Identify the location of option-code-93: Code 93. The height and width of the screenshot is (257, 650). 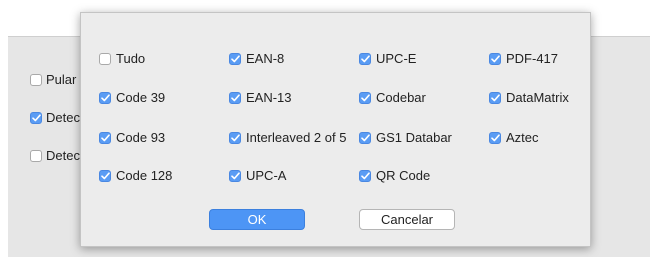
(132, 137).